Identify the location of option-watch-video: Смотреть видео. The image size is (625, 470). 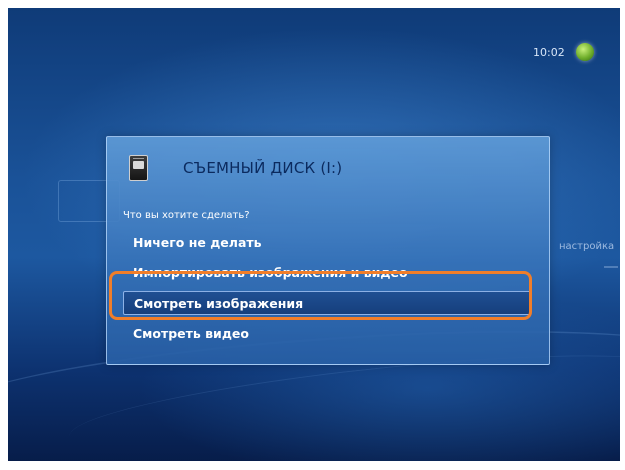
(327, 334).